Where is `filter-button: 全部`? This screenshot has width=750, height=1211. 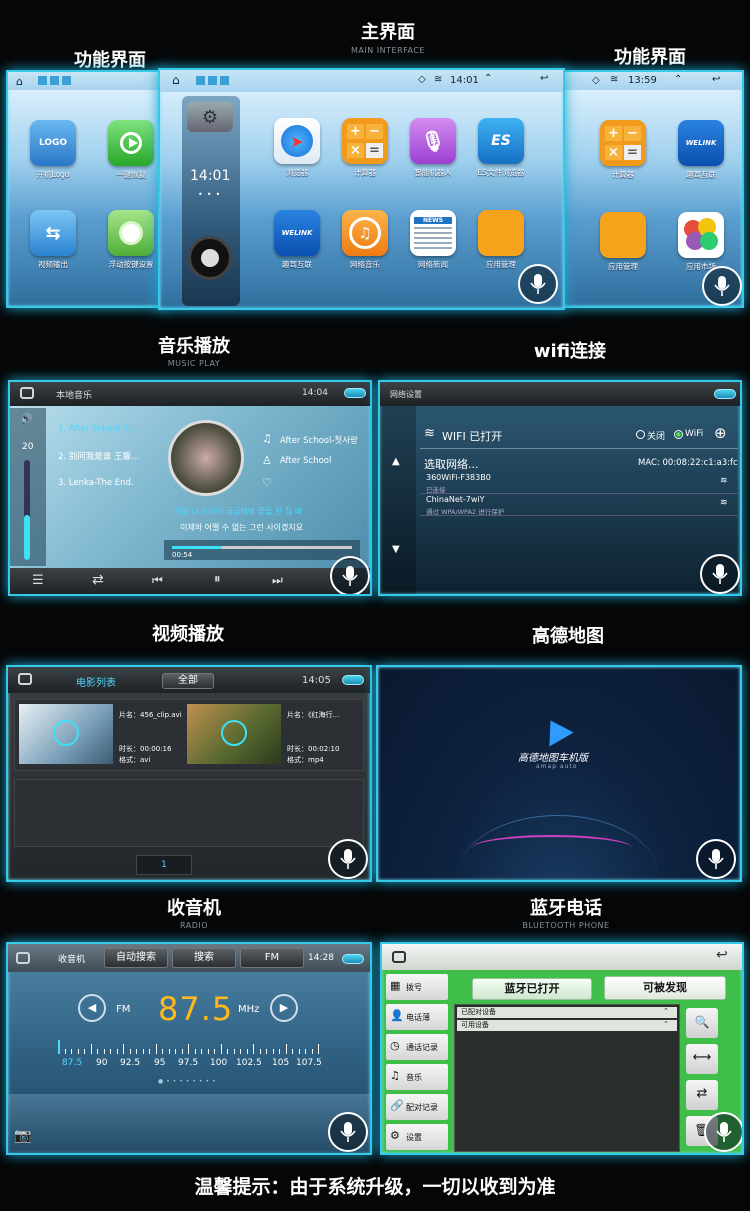
filter-button: 全部 is located at coordinates (188, 681).